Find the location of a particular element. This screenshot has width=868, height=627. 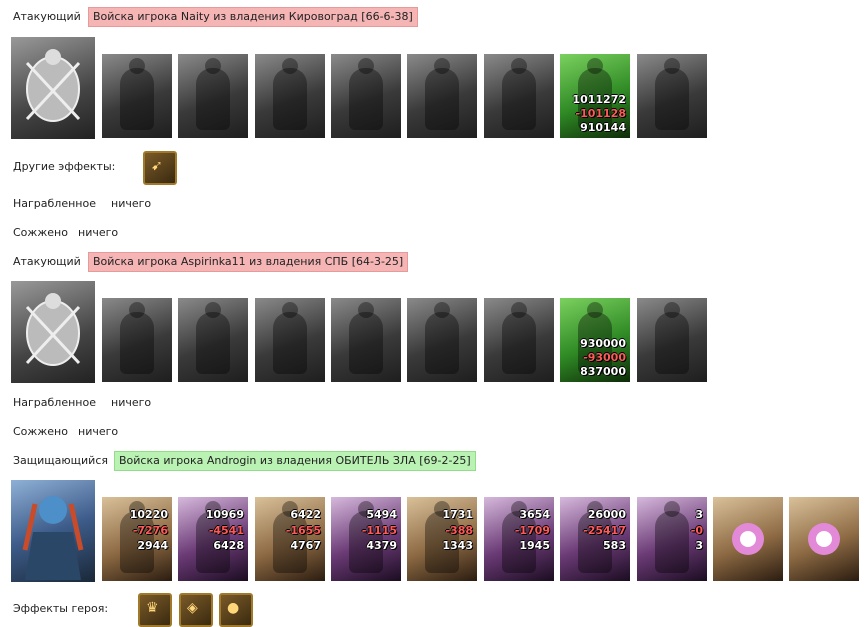

stack-left: 1343 is located at coordinates (457, 545).